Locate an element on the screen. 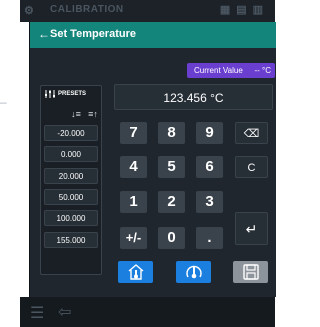  temperature-display: 123.456 °C is located at coordinates (193, 97).